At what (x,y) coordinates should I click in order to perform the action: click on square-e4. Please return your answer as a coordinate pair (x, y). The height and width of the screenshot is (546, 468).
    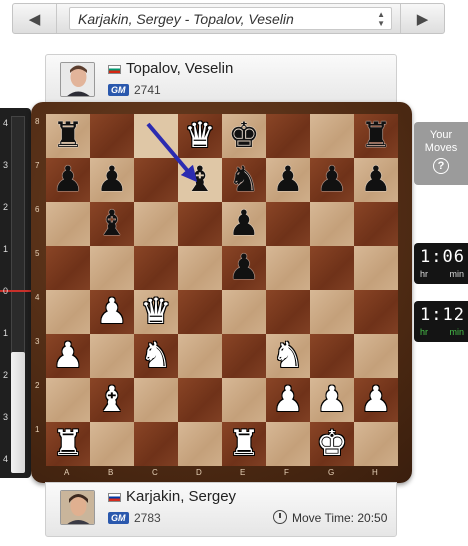
    Looking at the image, I should click on (244, 312).